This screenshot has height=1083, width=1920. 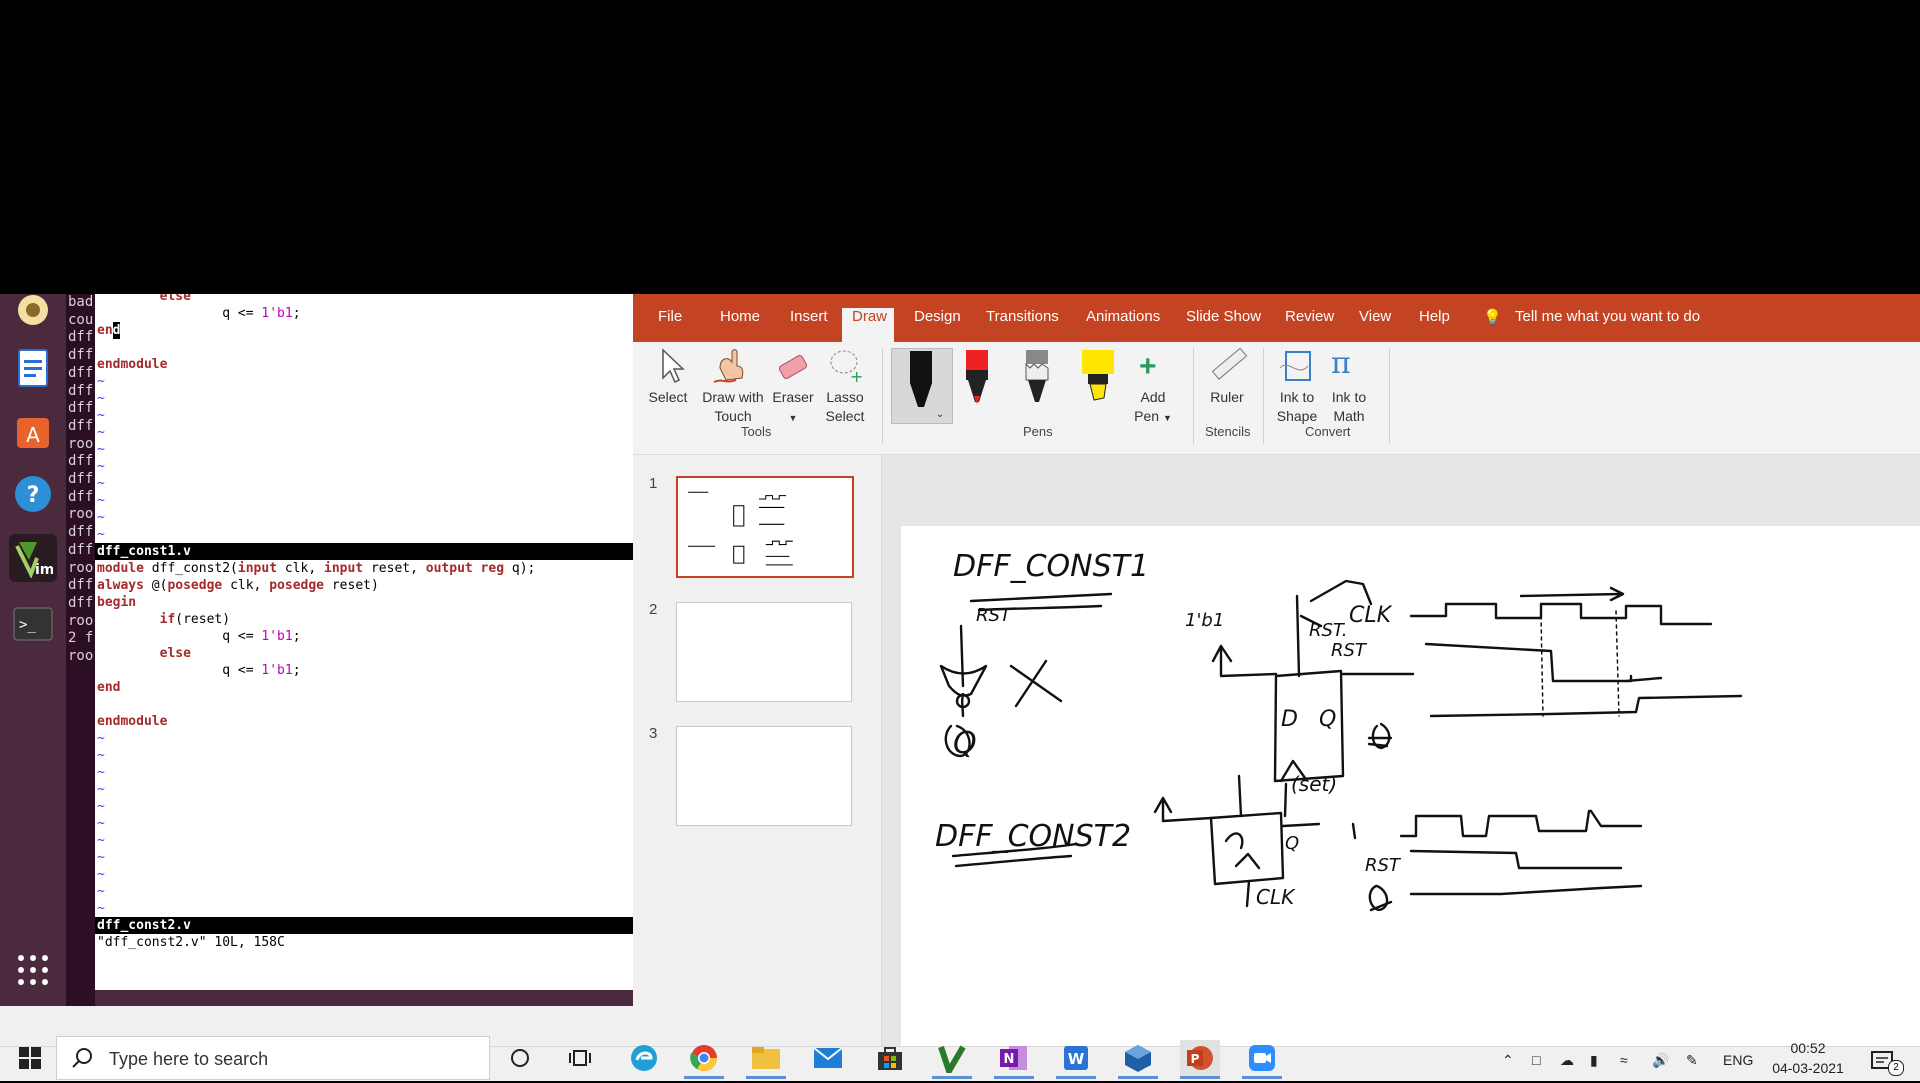 What do you see at coordinates (33, 494) in the screenshot?
I see `help-icon: ?` at bounding box center [33, 494].